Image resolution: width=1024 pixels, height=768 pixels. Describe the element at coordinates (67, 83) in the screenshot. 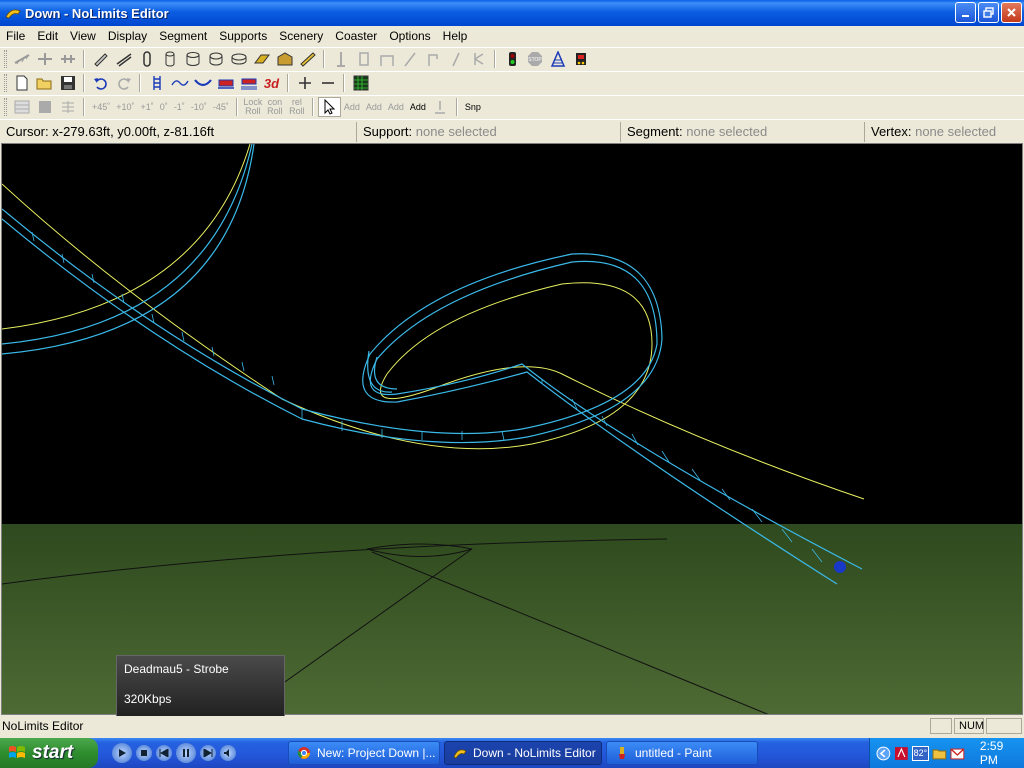

I see `save-button` at that location.